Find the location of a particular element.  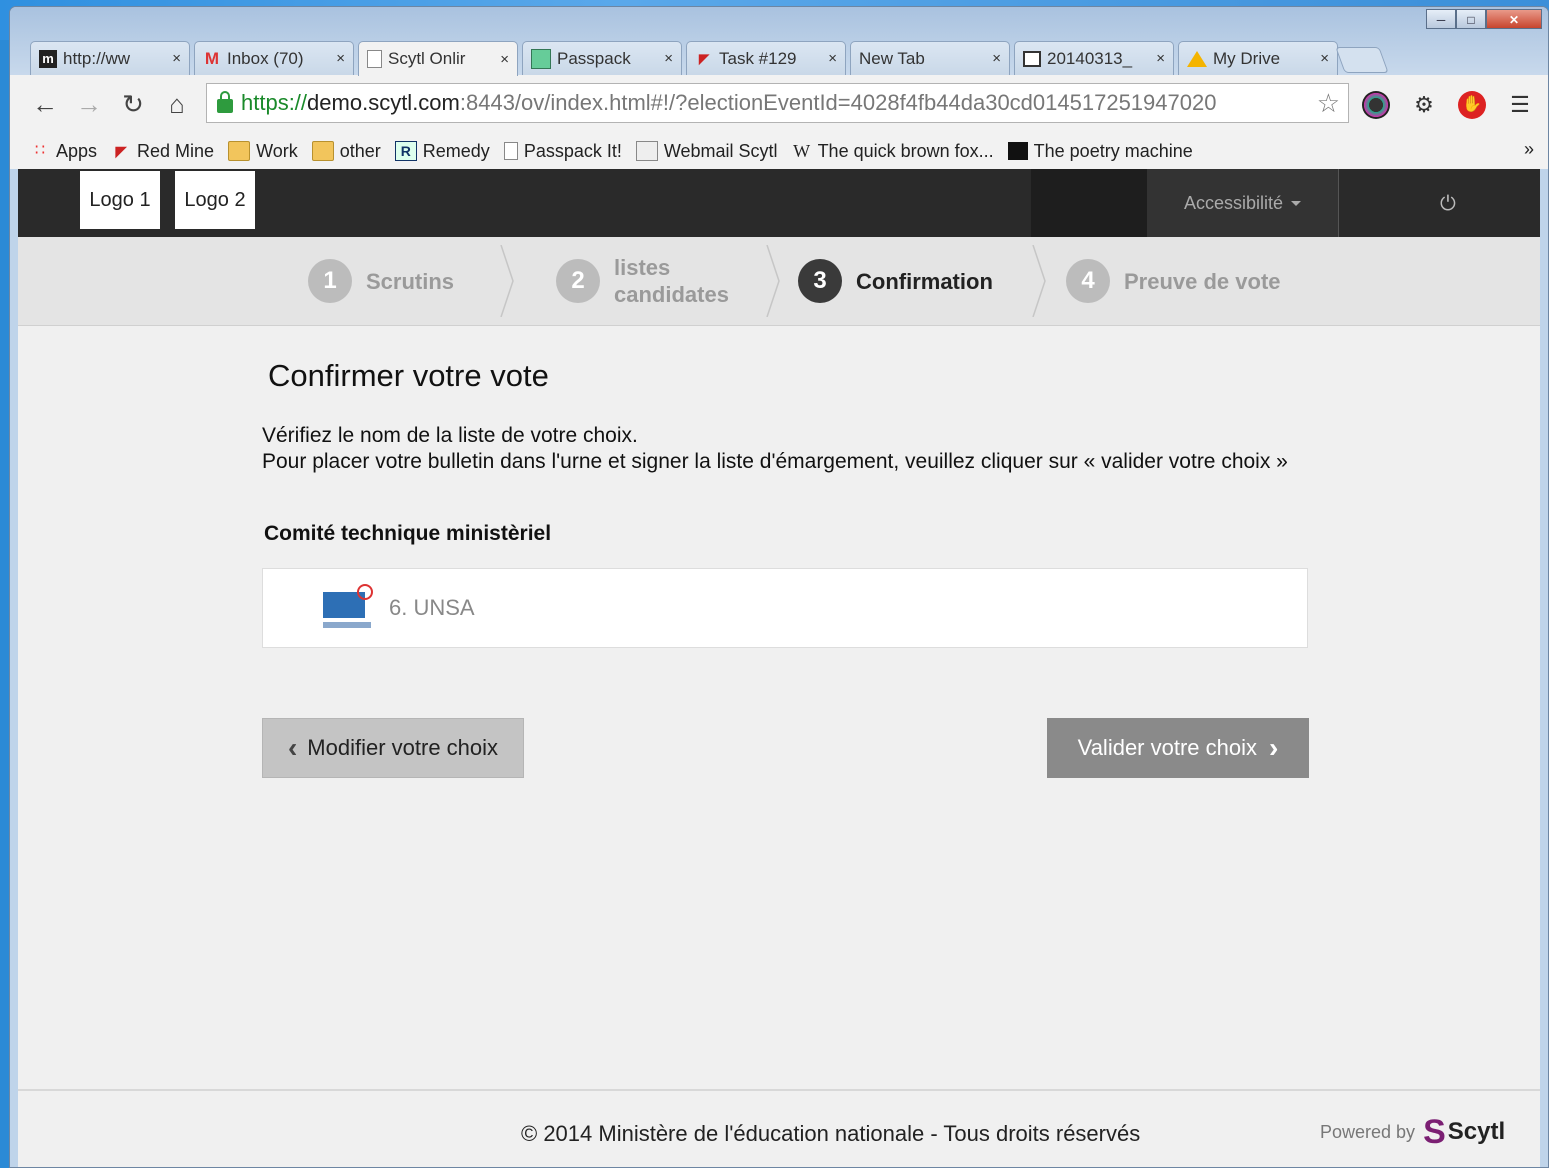

step-confirmation: 3 Confirmation is located at coordinates (895, 281).